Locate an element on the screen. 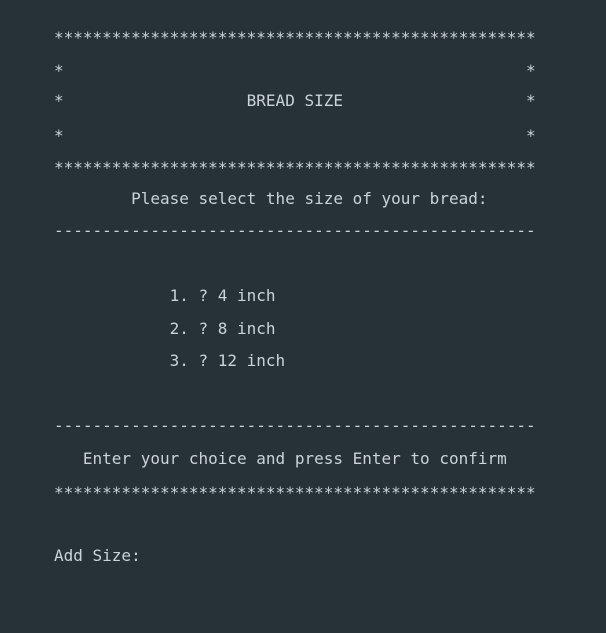  option-4-inch: 1. ? 4 inch is located at coordinates (165, 295).